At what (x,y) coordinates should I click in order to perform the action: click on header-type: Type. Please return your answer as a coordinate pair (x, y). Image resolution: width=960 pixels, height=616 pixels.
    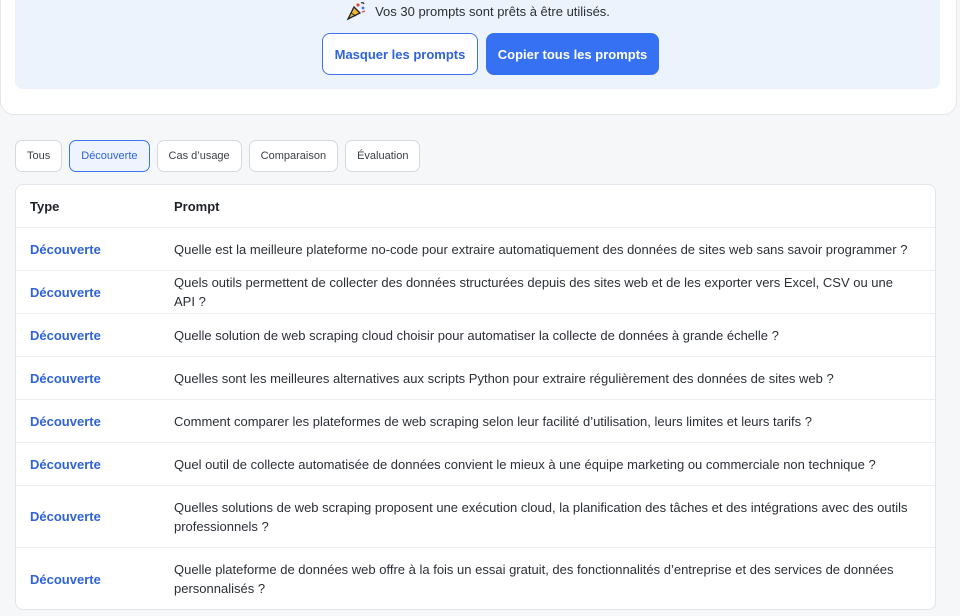
    Looking at the image, I should click on (45, 206).